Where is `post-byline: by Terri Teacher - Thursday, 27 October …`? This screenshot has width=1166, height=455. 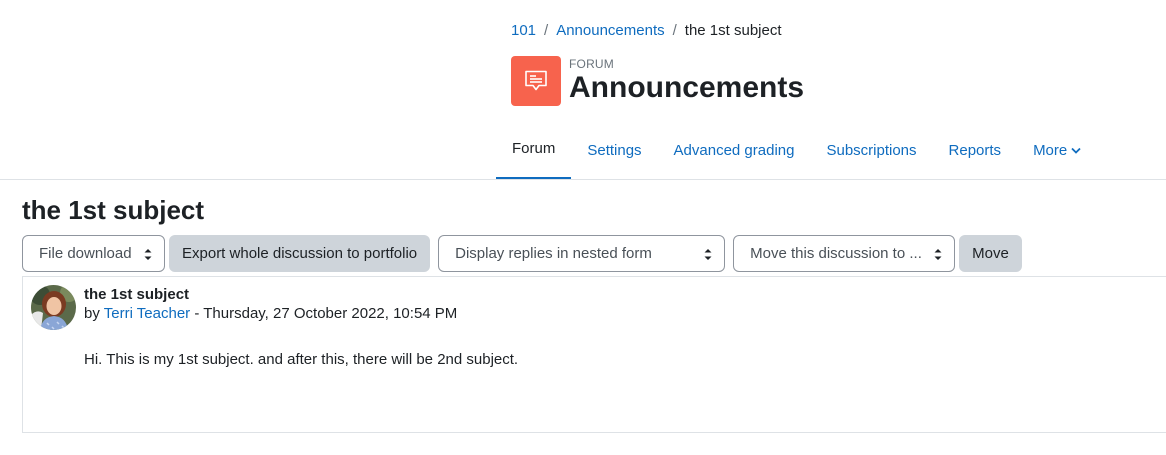
post-byline: by Terri Teacher - Thursday, 27 October … is located at coordinates (270, 313).